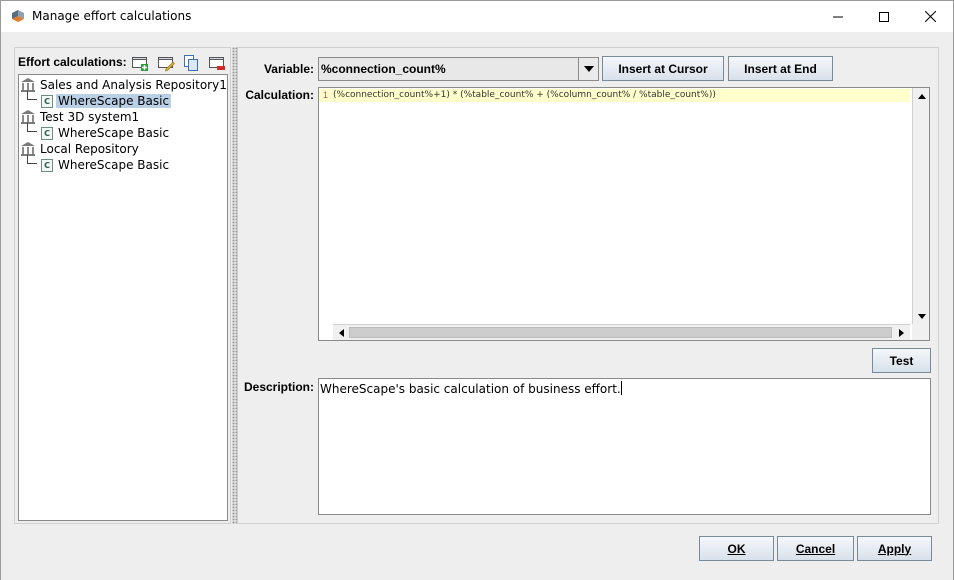  I want to click on maximize-icon, so click(884, 16).